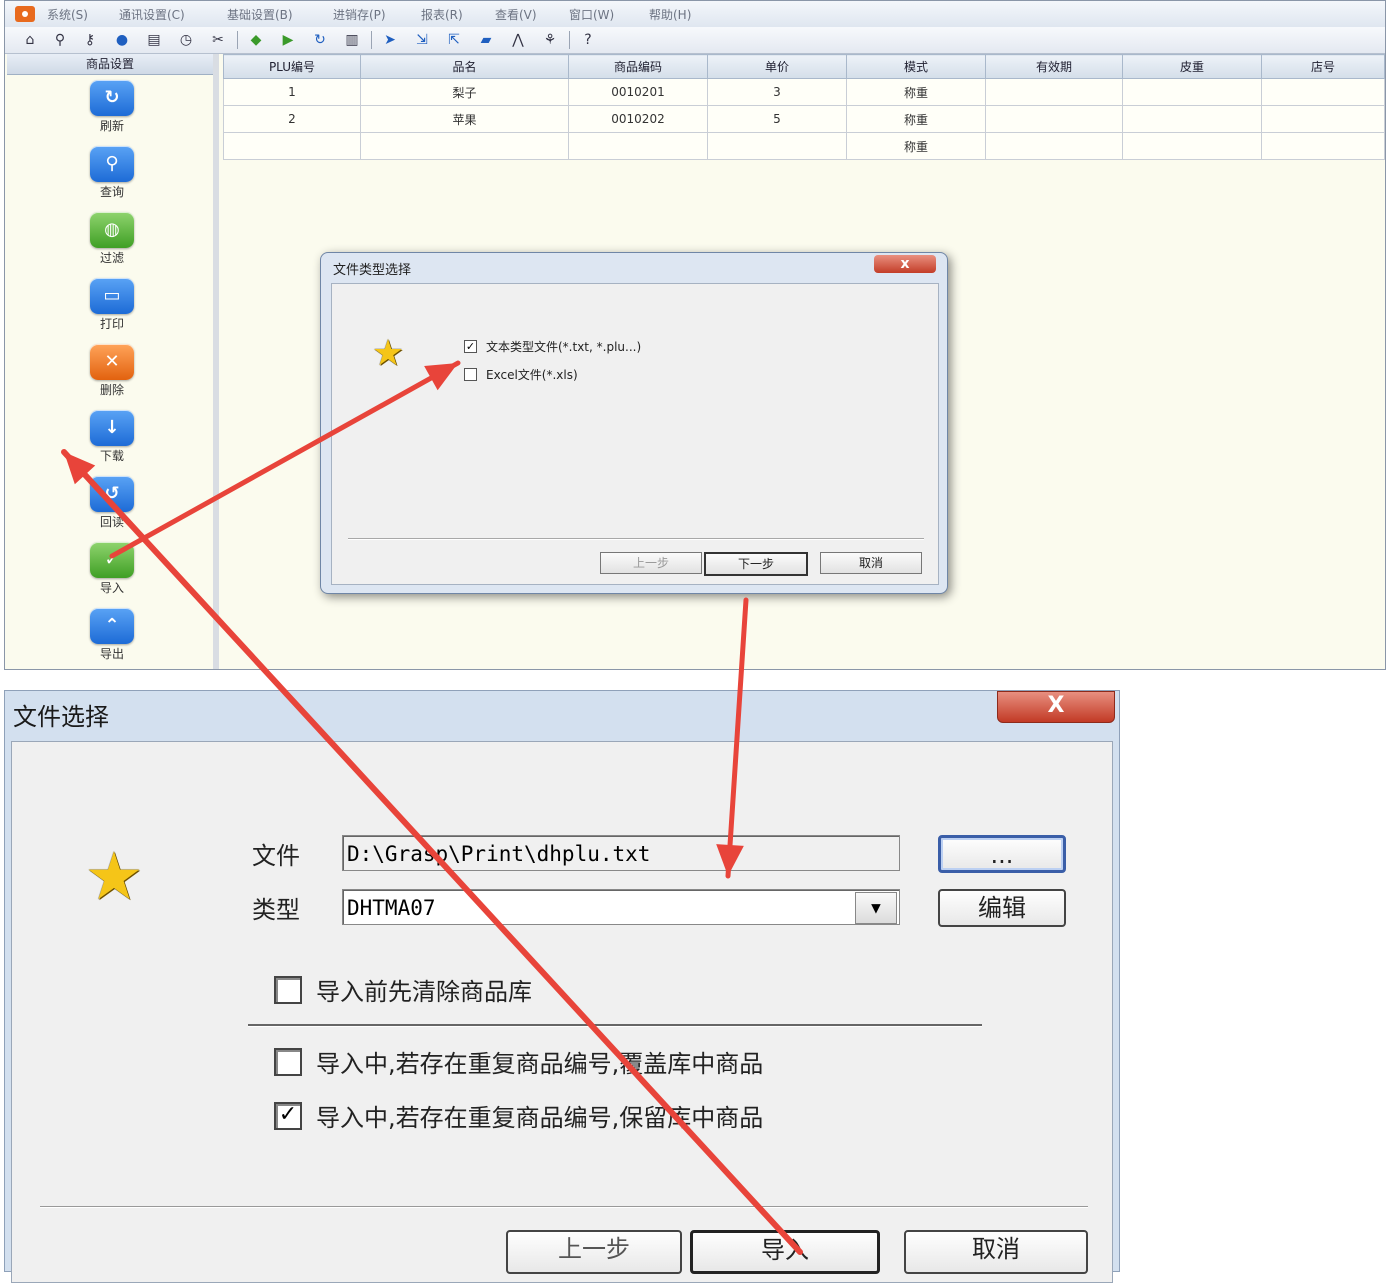  I want to click on arrow-dialog-to-fileselect, so click(737, 738).